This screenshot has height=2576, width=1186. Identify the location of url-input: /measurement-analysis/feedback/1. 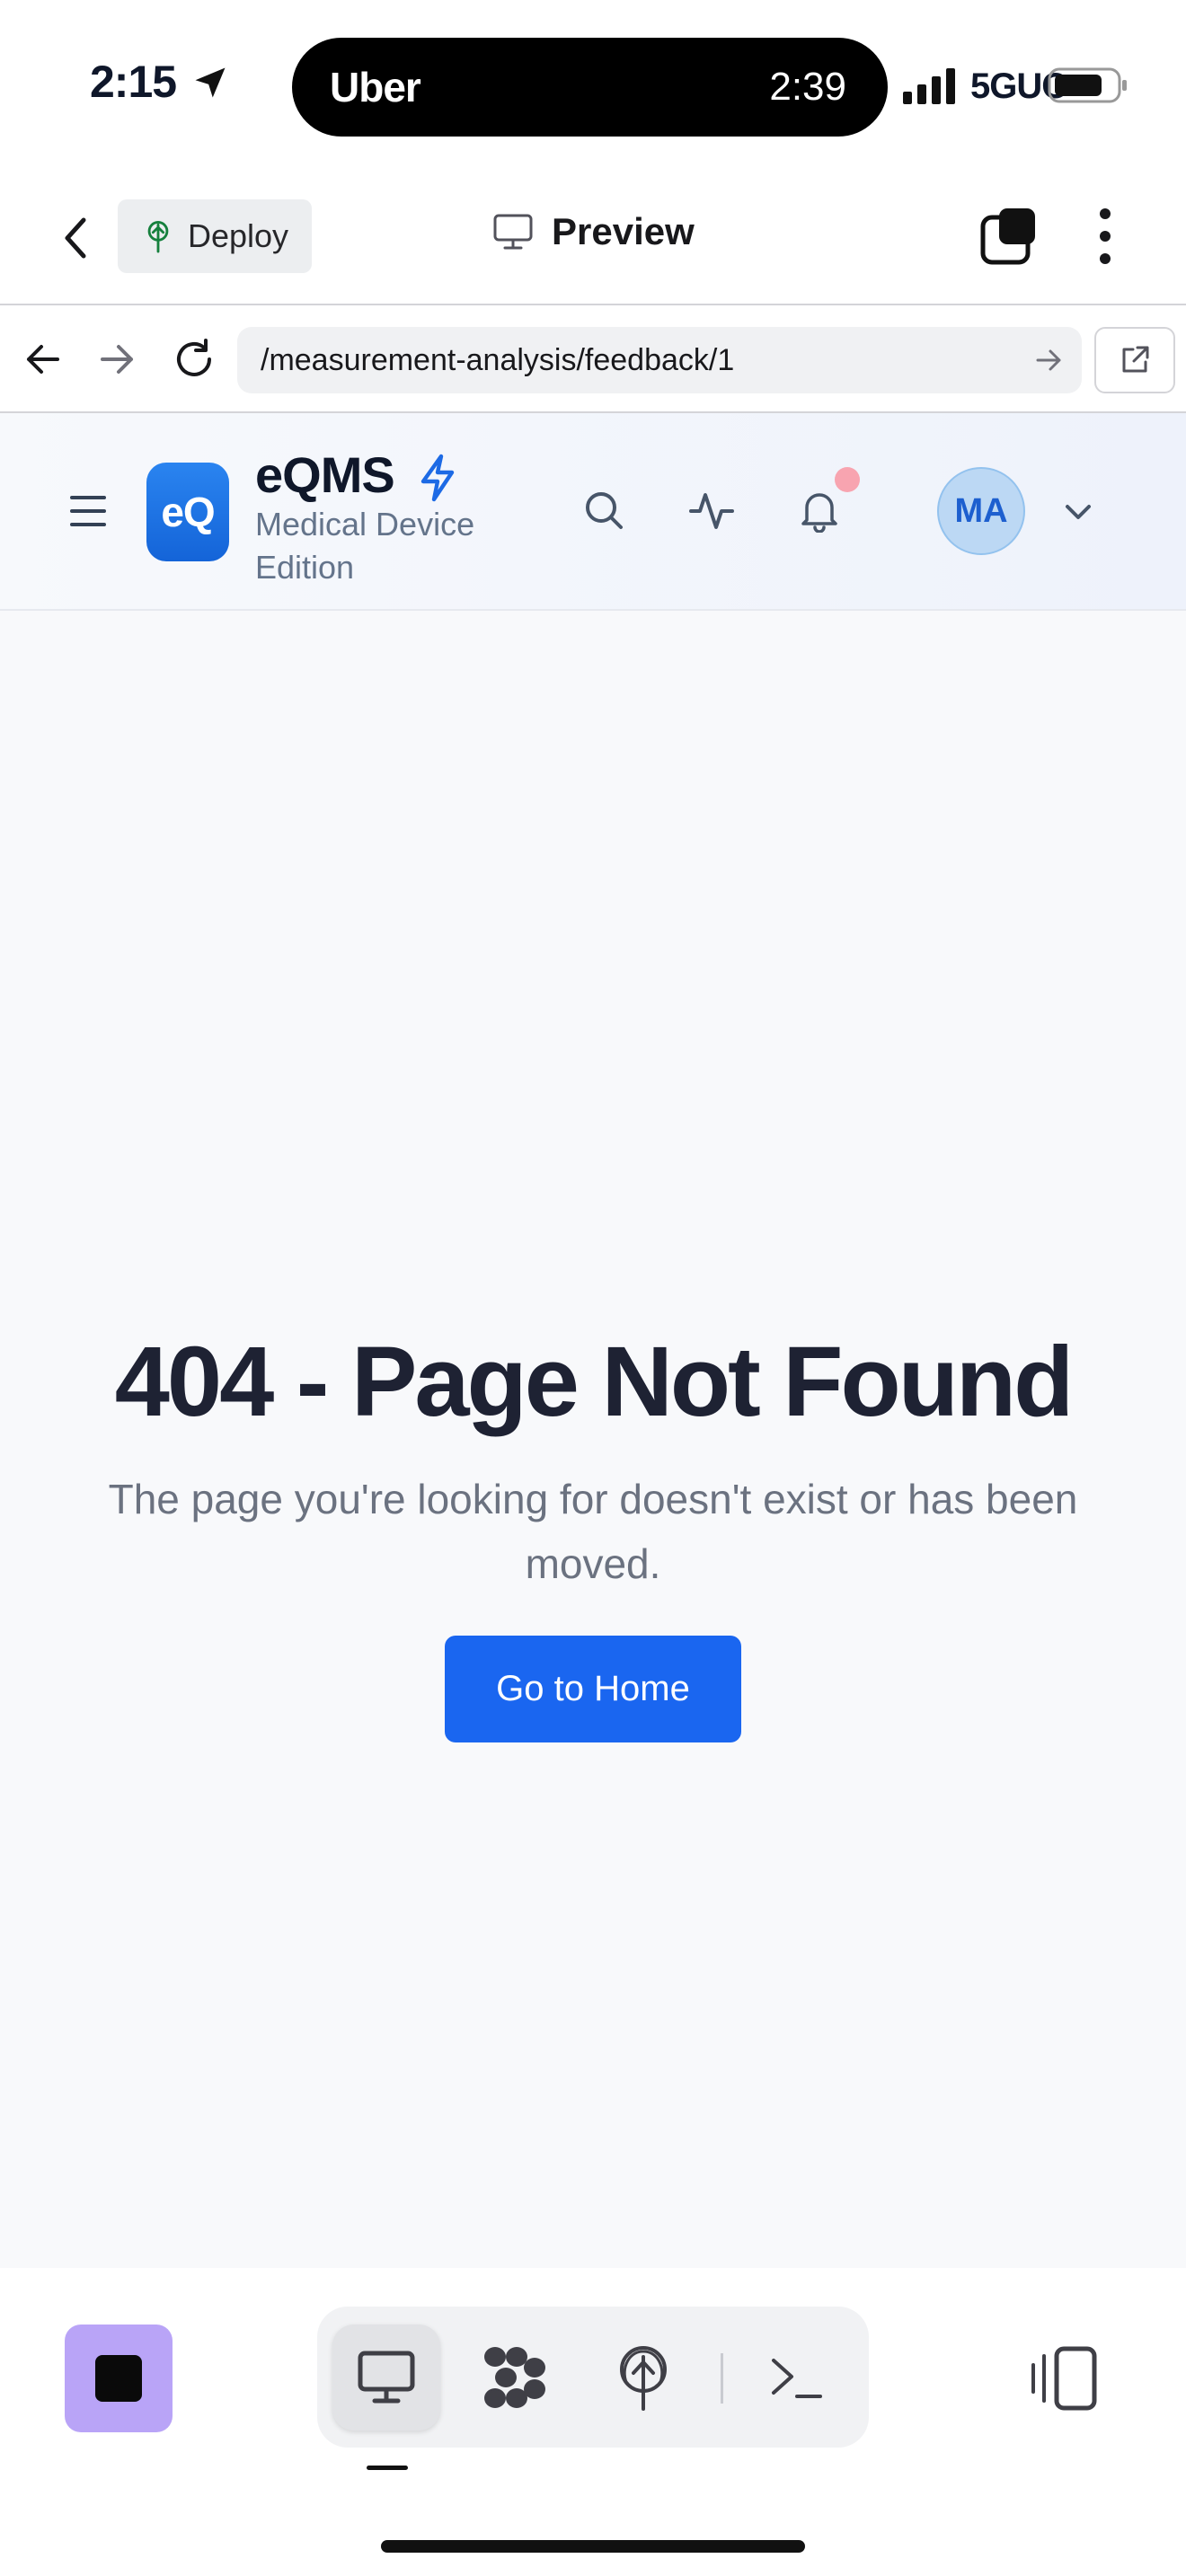
(659, 360).